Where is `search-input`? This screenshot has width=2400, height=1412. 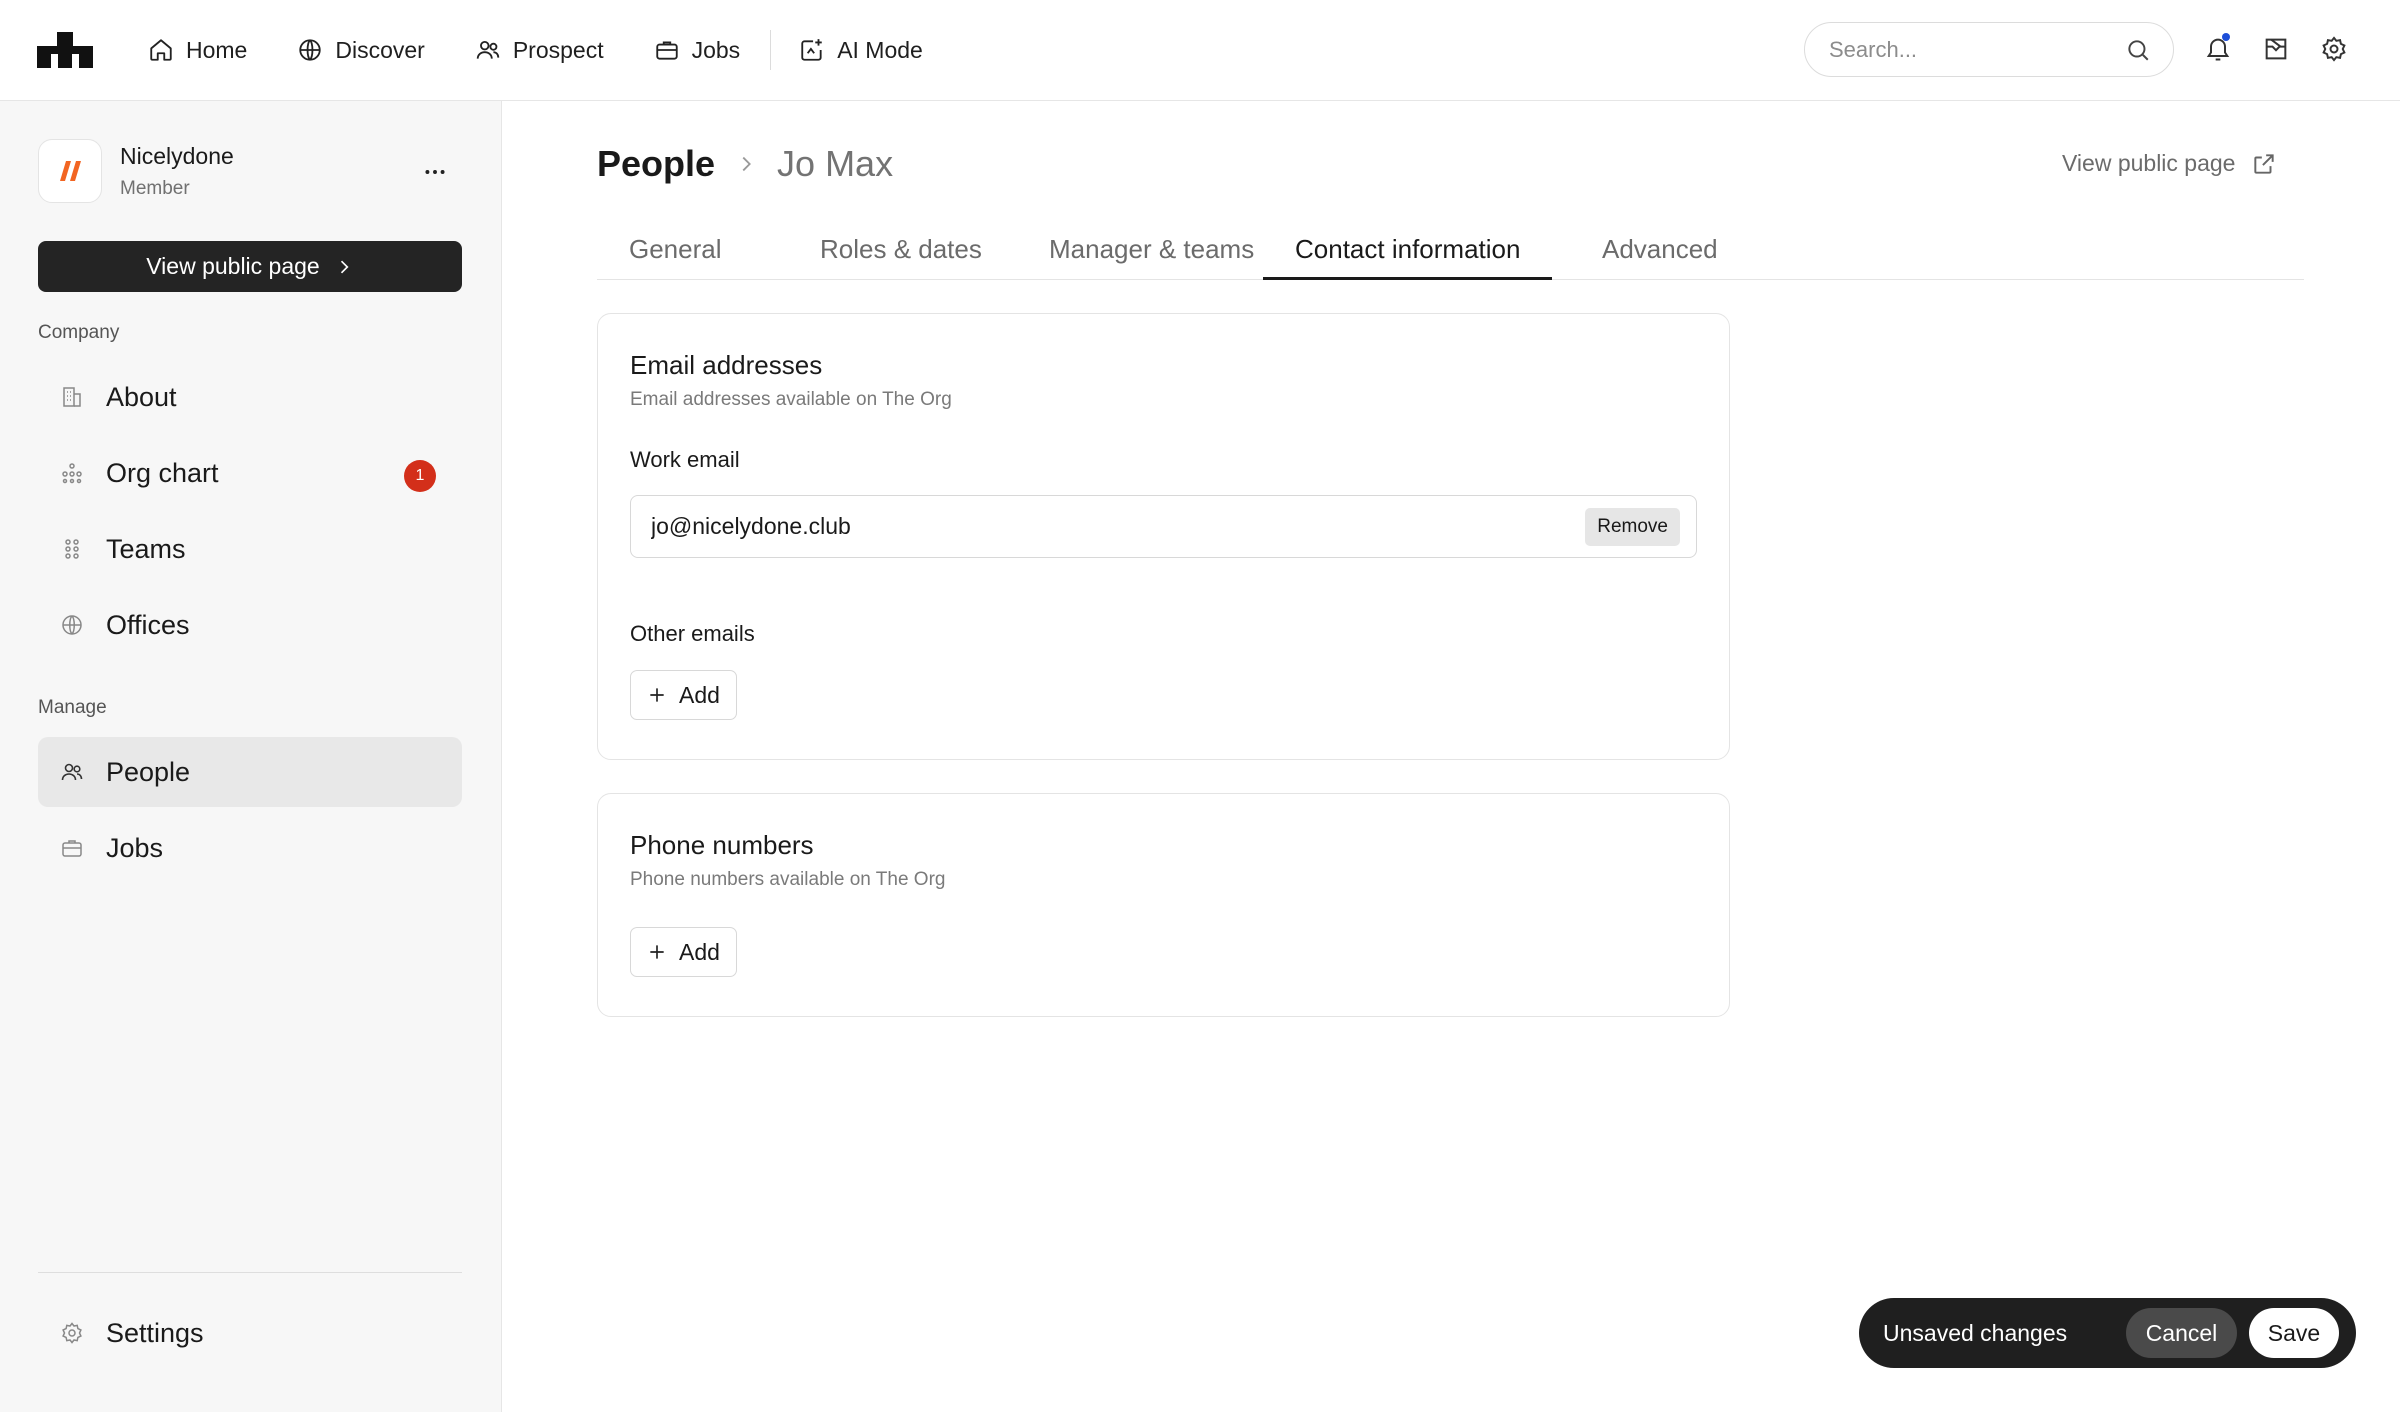 search-input is located at coordinates (1977, 49).